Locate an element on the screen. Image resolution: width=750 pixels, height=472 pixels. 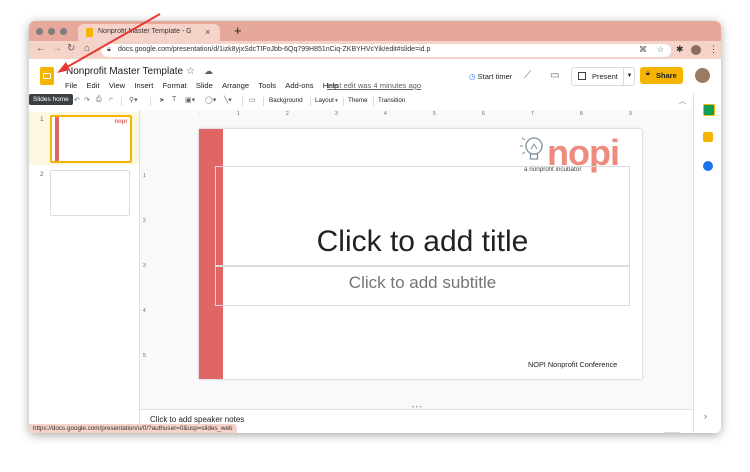
maximize-window-button is located at coordinates (63, 31).